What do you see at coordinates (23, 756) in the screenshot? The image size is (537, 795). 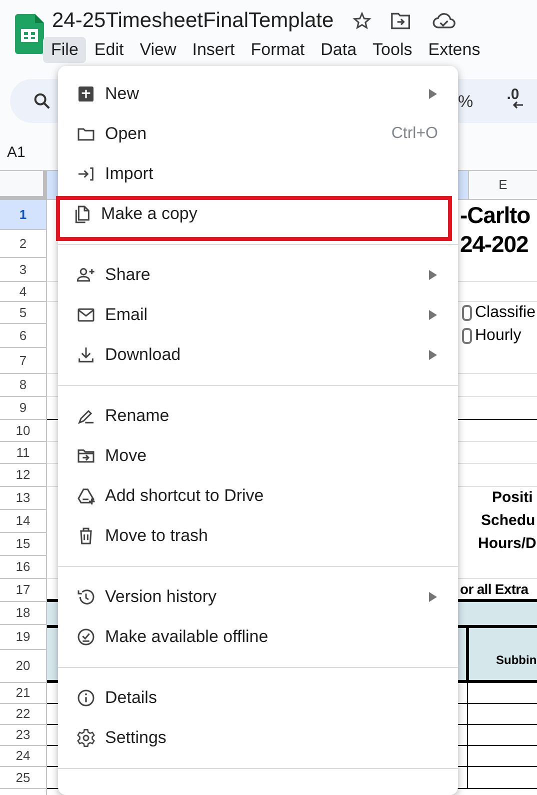 I see `row-header: 24` at bounding box center [23, 756].